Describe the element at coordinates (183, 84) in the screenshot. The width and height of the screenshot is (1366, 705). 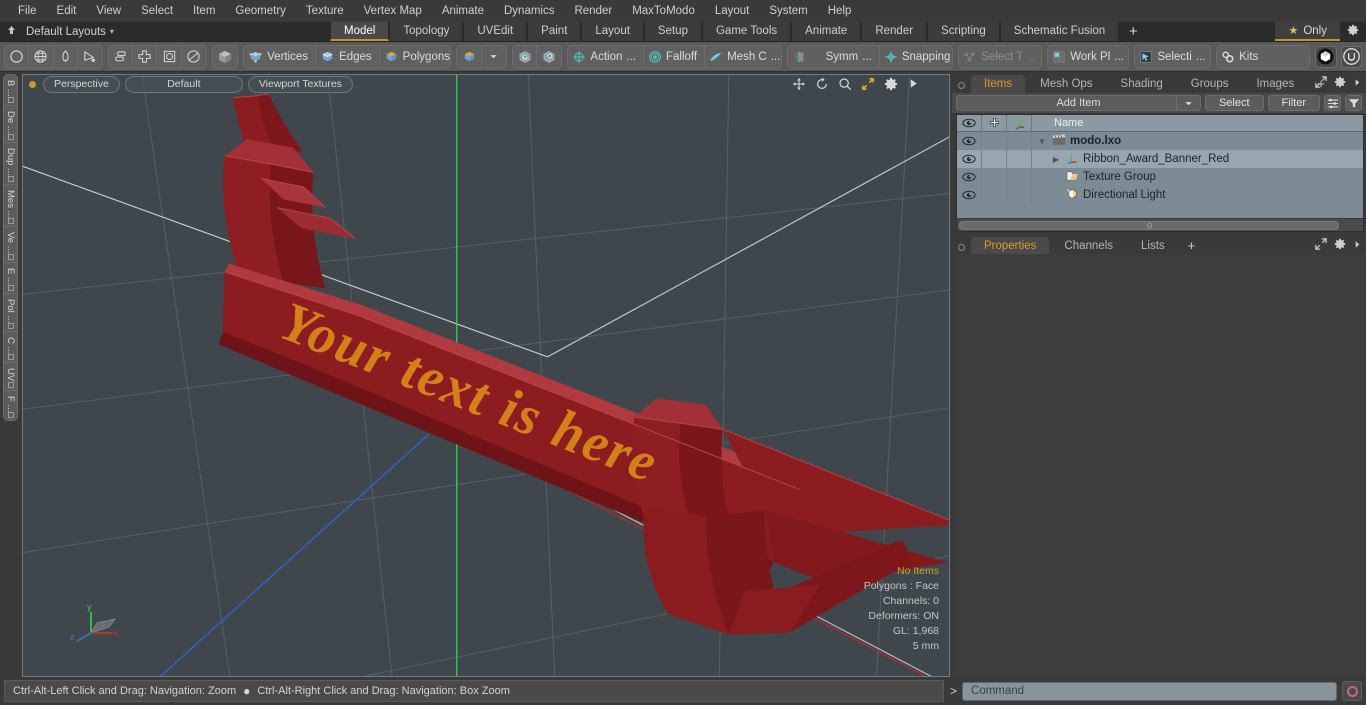
I see `viewport-shading-selector: Default` at that location.